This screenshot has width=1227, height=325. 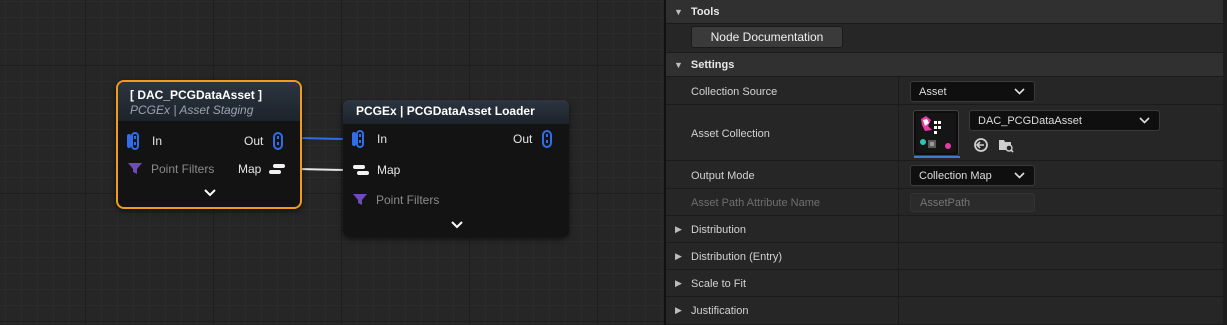 I want to click on group-label: Scale to Fit, so click(x=719, y=284).